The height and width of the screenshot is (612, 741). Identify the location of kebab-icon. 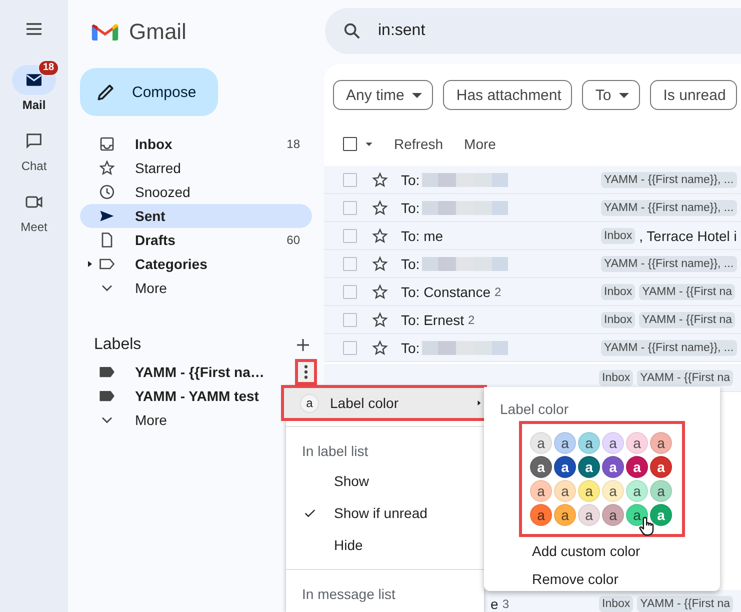
(306, 372).